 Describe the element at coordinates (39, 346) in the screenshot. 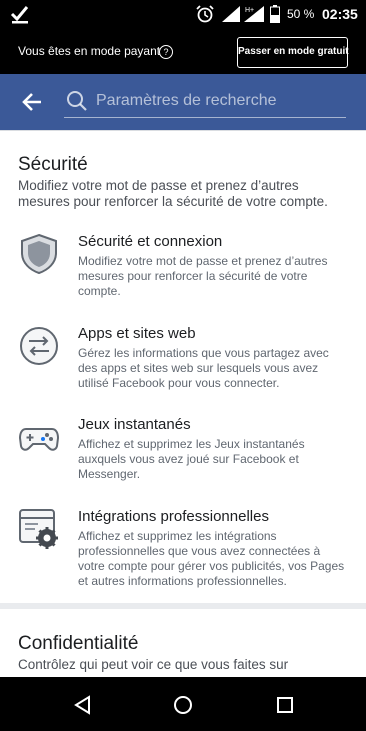

I see `swap-arrows-icon` at that location.